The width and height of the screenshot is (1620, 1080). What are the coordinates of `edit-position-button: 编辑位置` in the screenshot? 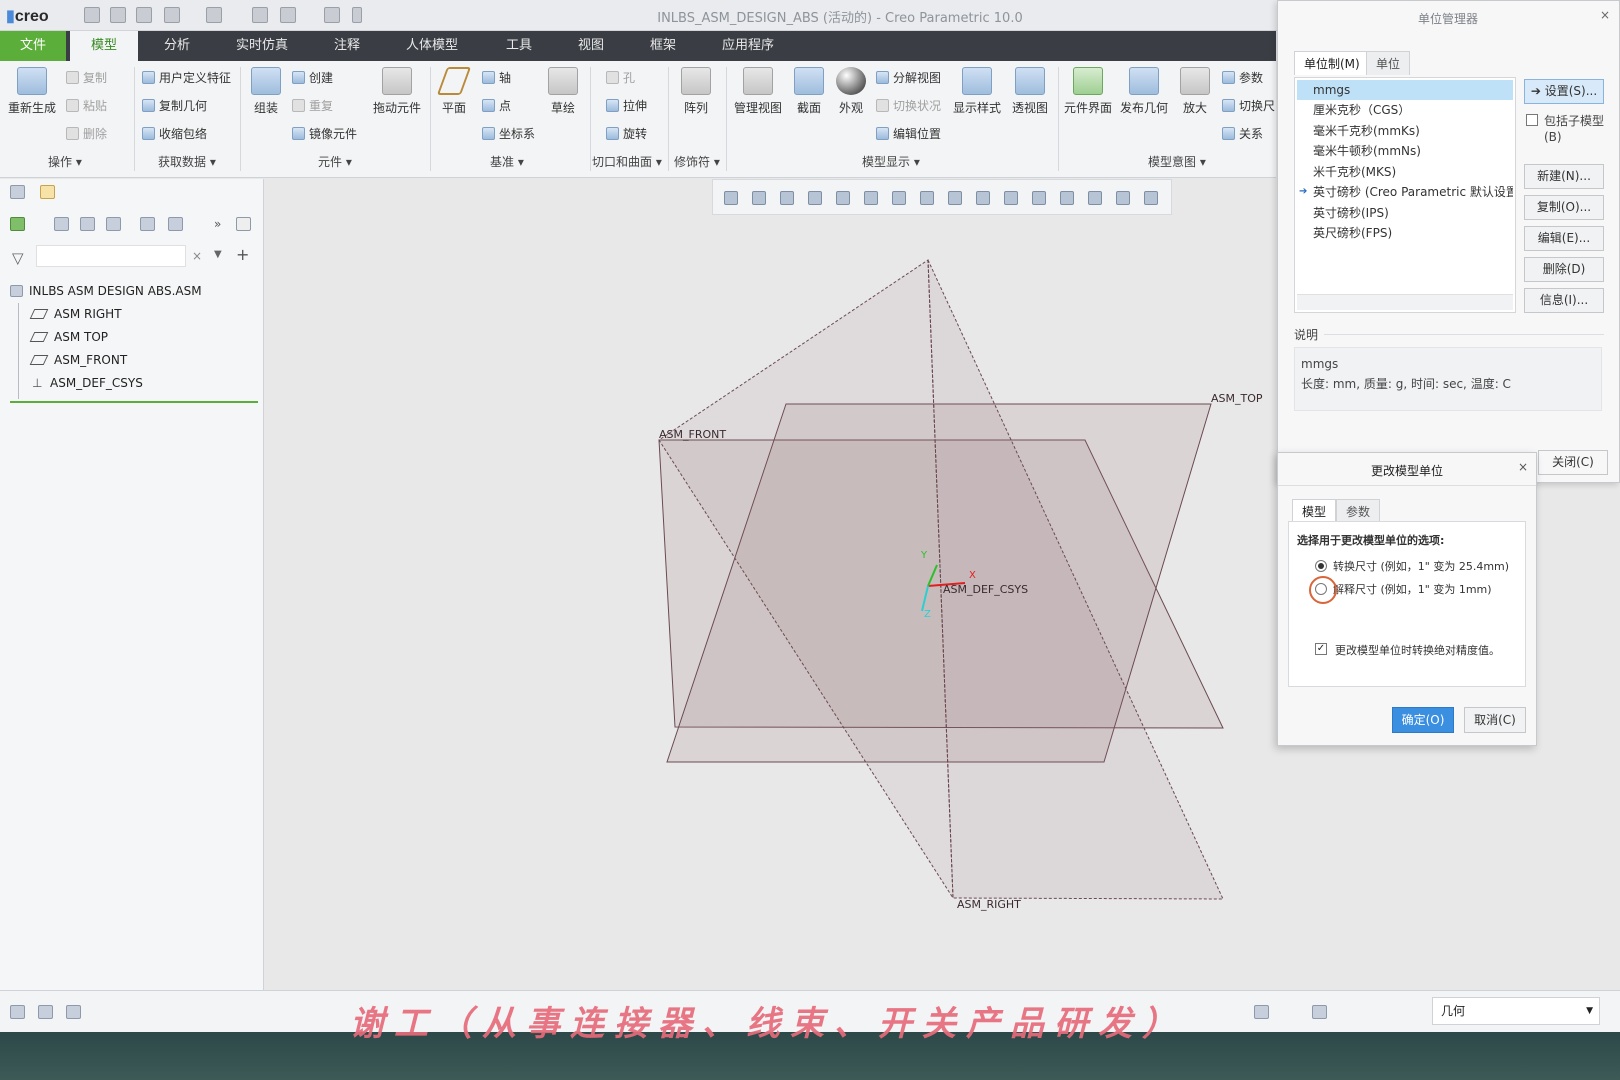 It's located at (908, 133).